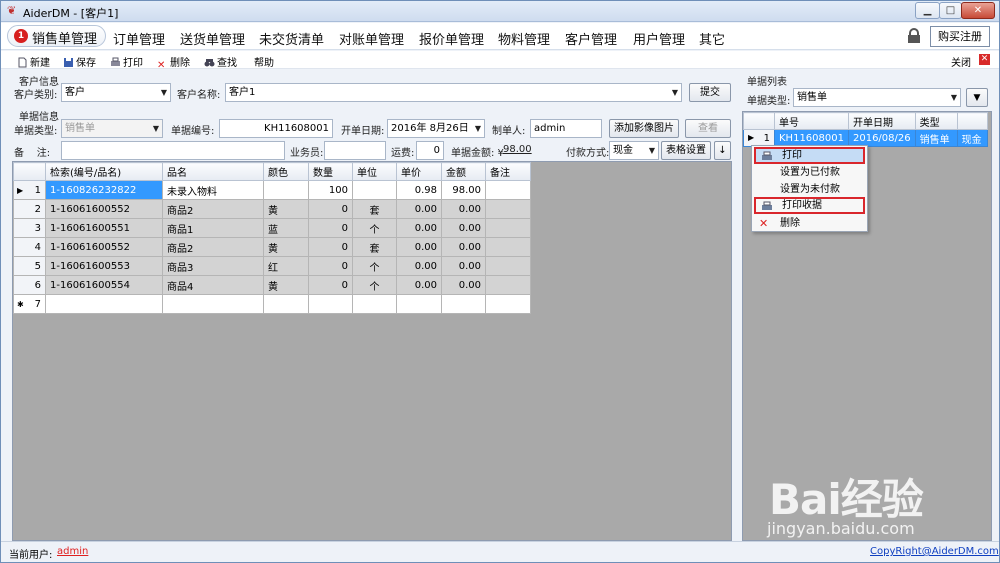 This screenshot has width=1000, height=563. Describe the element at coordinates (213, 228) in the screenshot. I see `cell-name: 商品1` at that location.